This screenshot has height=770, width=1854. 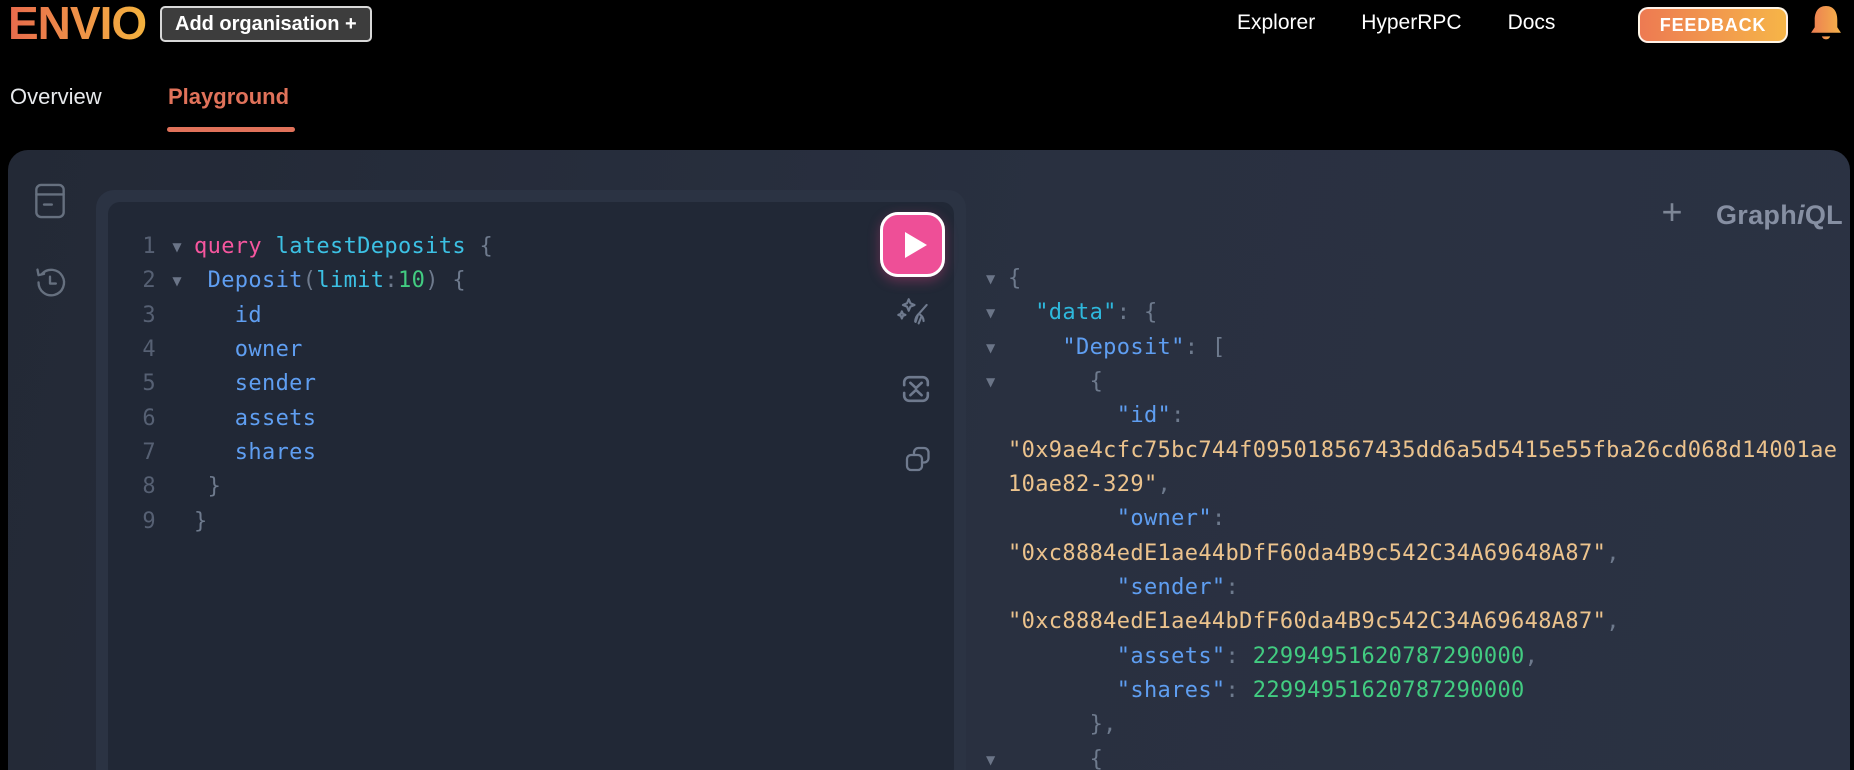 What do you see at coordinates (1672, 212) in the screenshot?
I see `add-tab-button: +` at bounding box center [1672, 212].